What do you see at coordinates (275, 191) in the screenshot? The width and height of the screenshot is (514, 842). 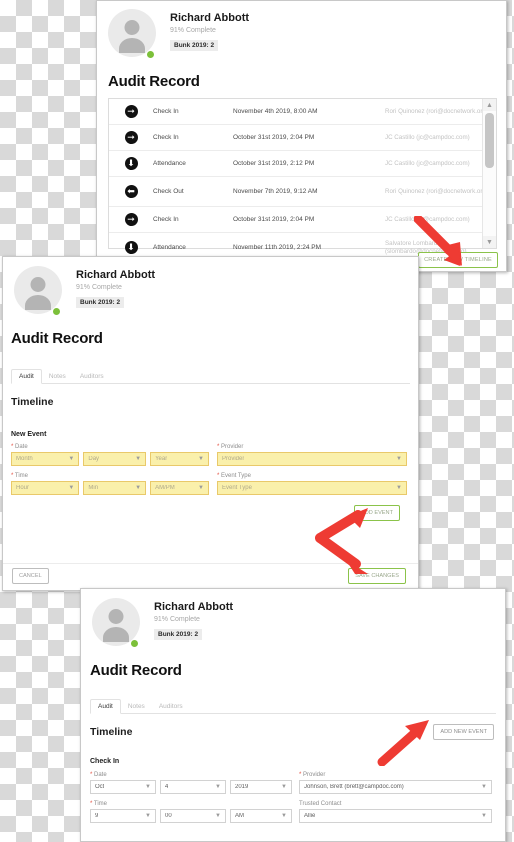 I see `event-date: November 7th 2019, 9:12 AM` at bounding box center [275, 191].